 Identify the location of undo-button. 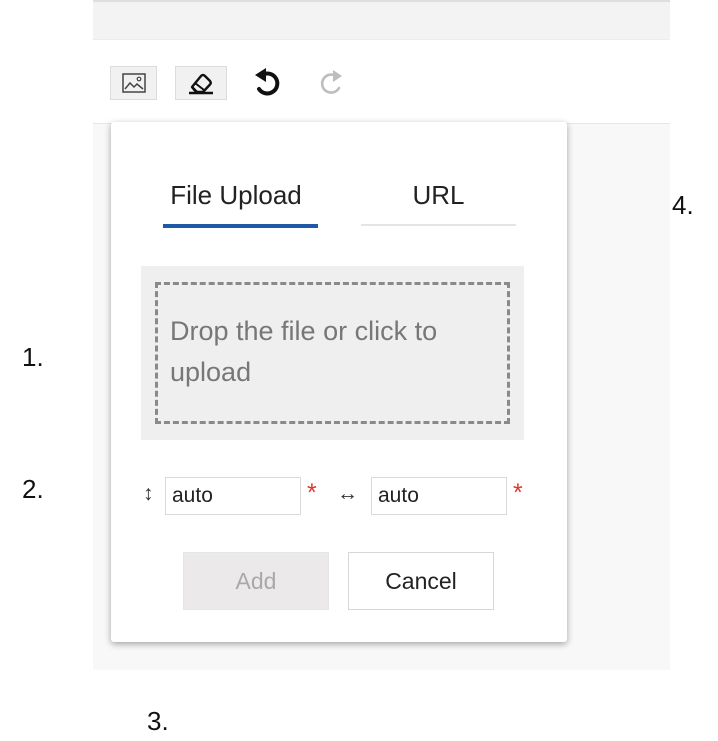
(267, 83).